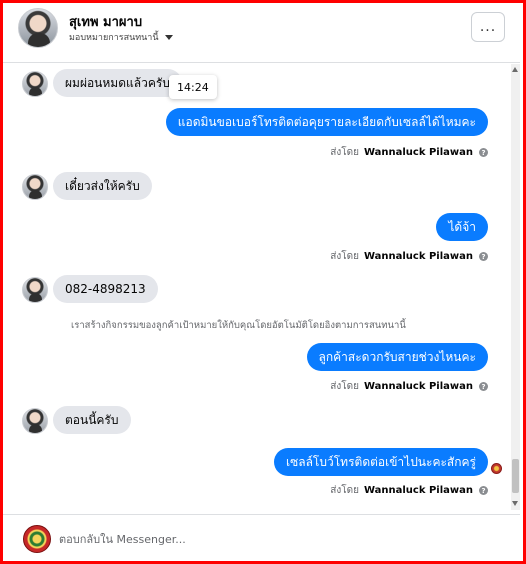  I want to click on incoming-message: ตอนนี้ครับ, so click(92, 420).